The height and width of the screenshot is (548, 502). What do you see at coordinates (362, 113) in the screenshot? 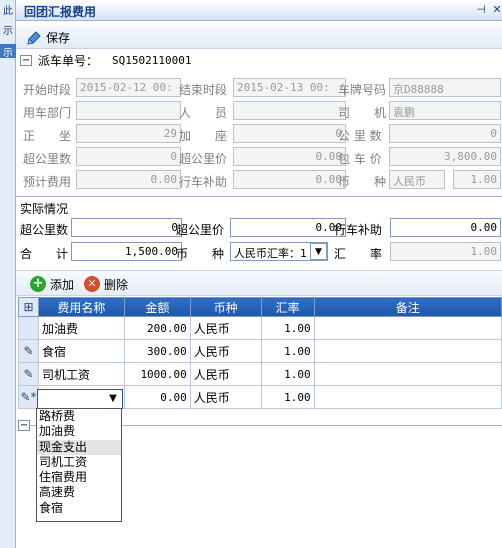
I see `driver-label: 司 机` at bounding box center [362, 113].